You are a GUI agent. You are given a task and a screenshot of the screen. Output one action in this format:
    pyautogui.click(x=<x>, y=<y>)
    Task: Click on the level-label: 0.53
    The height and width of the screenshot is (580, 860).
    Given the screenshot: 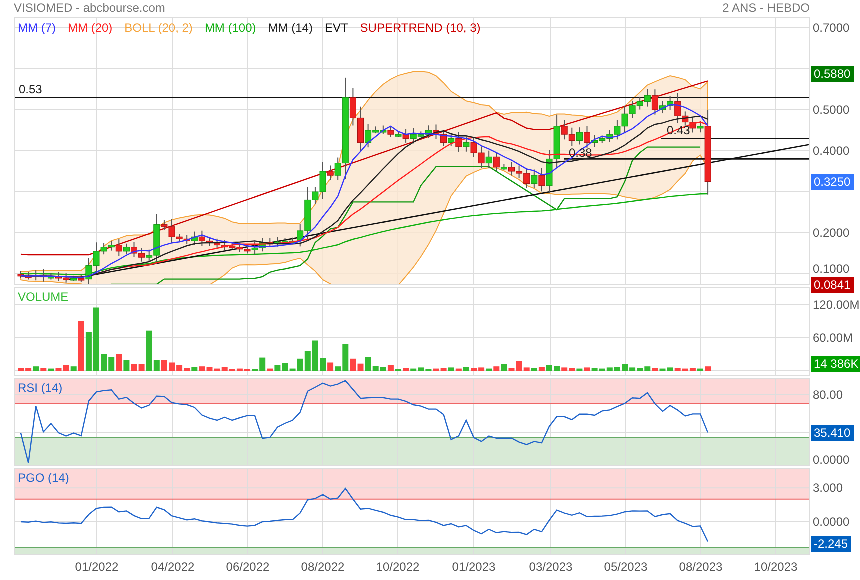 What is the action you would take?
    pyautogui.click(x=30, y=89)
    